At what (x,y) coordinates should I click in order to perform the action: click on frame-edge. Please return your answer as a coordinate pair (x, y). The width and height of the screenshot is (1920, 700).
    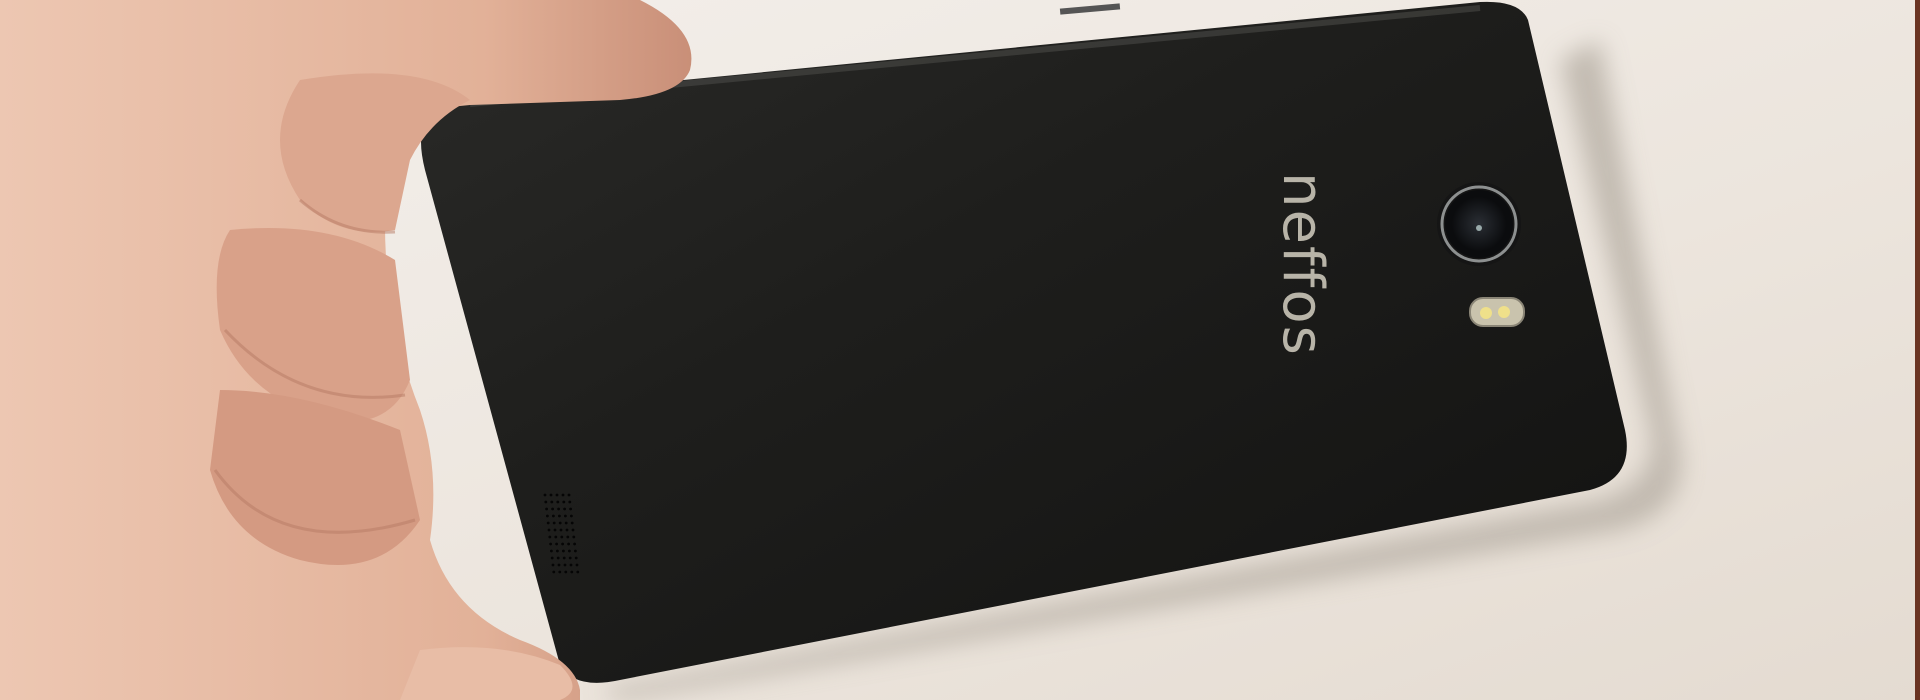
    Looking at the image, I should click on (1917, 350).